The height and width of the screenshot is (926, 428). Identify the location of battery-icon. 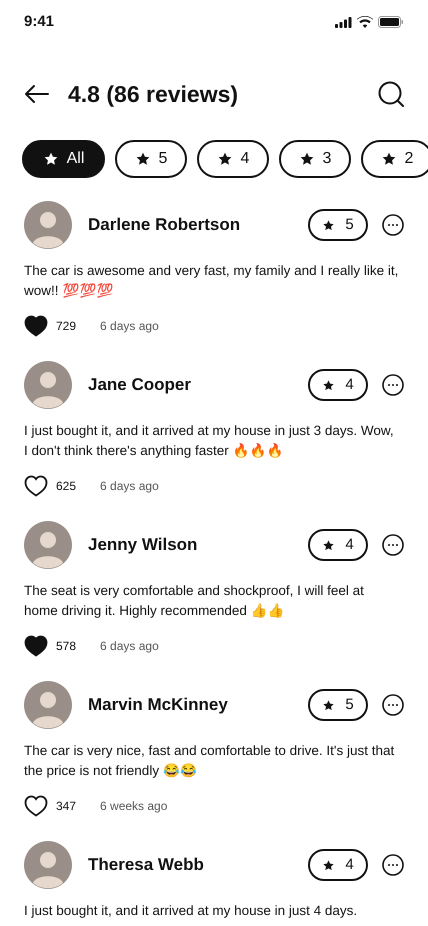
(391, 22).